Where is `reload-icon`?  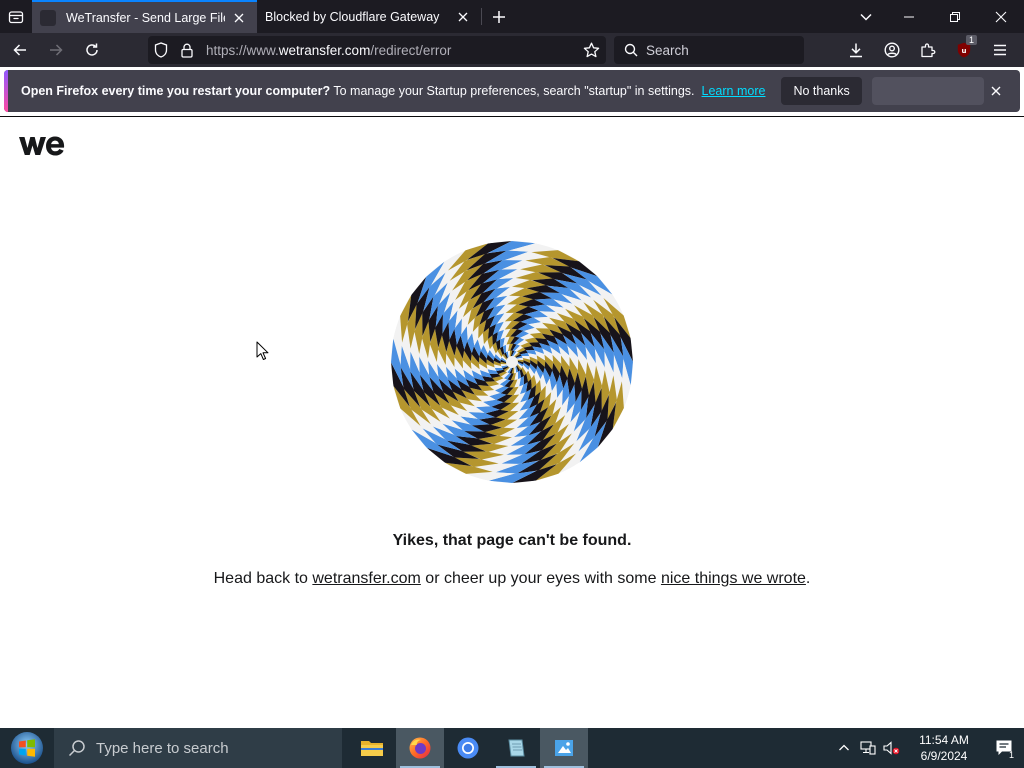 reload-icon is located at coordinates (92, 49).